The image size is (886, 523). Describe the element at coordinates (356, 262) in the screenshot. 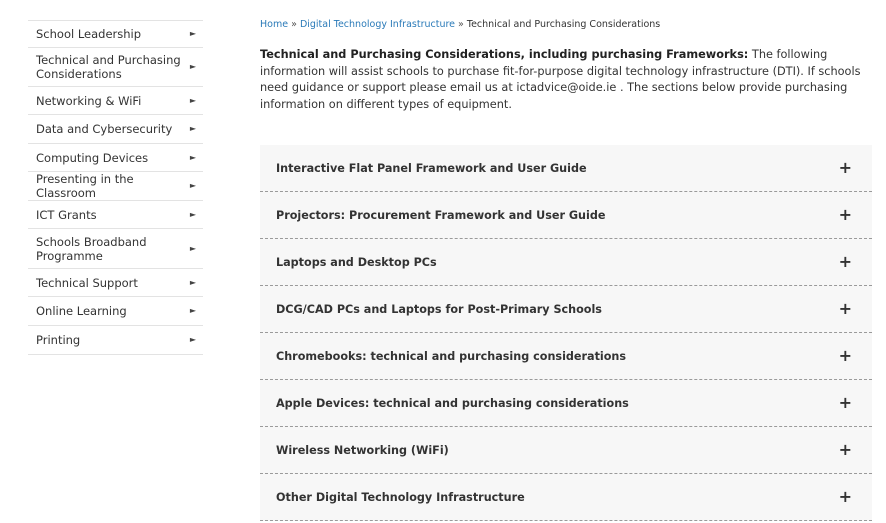

I see `accordion-item-title: Laptops and Desktop PCs` at that location.